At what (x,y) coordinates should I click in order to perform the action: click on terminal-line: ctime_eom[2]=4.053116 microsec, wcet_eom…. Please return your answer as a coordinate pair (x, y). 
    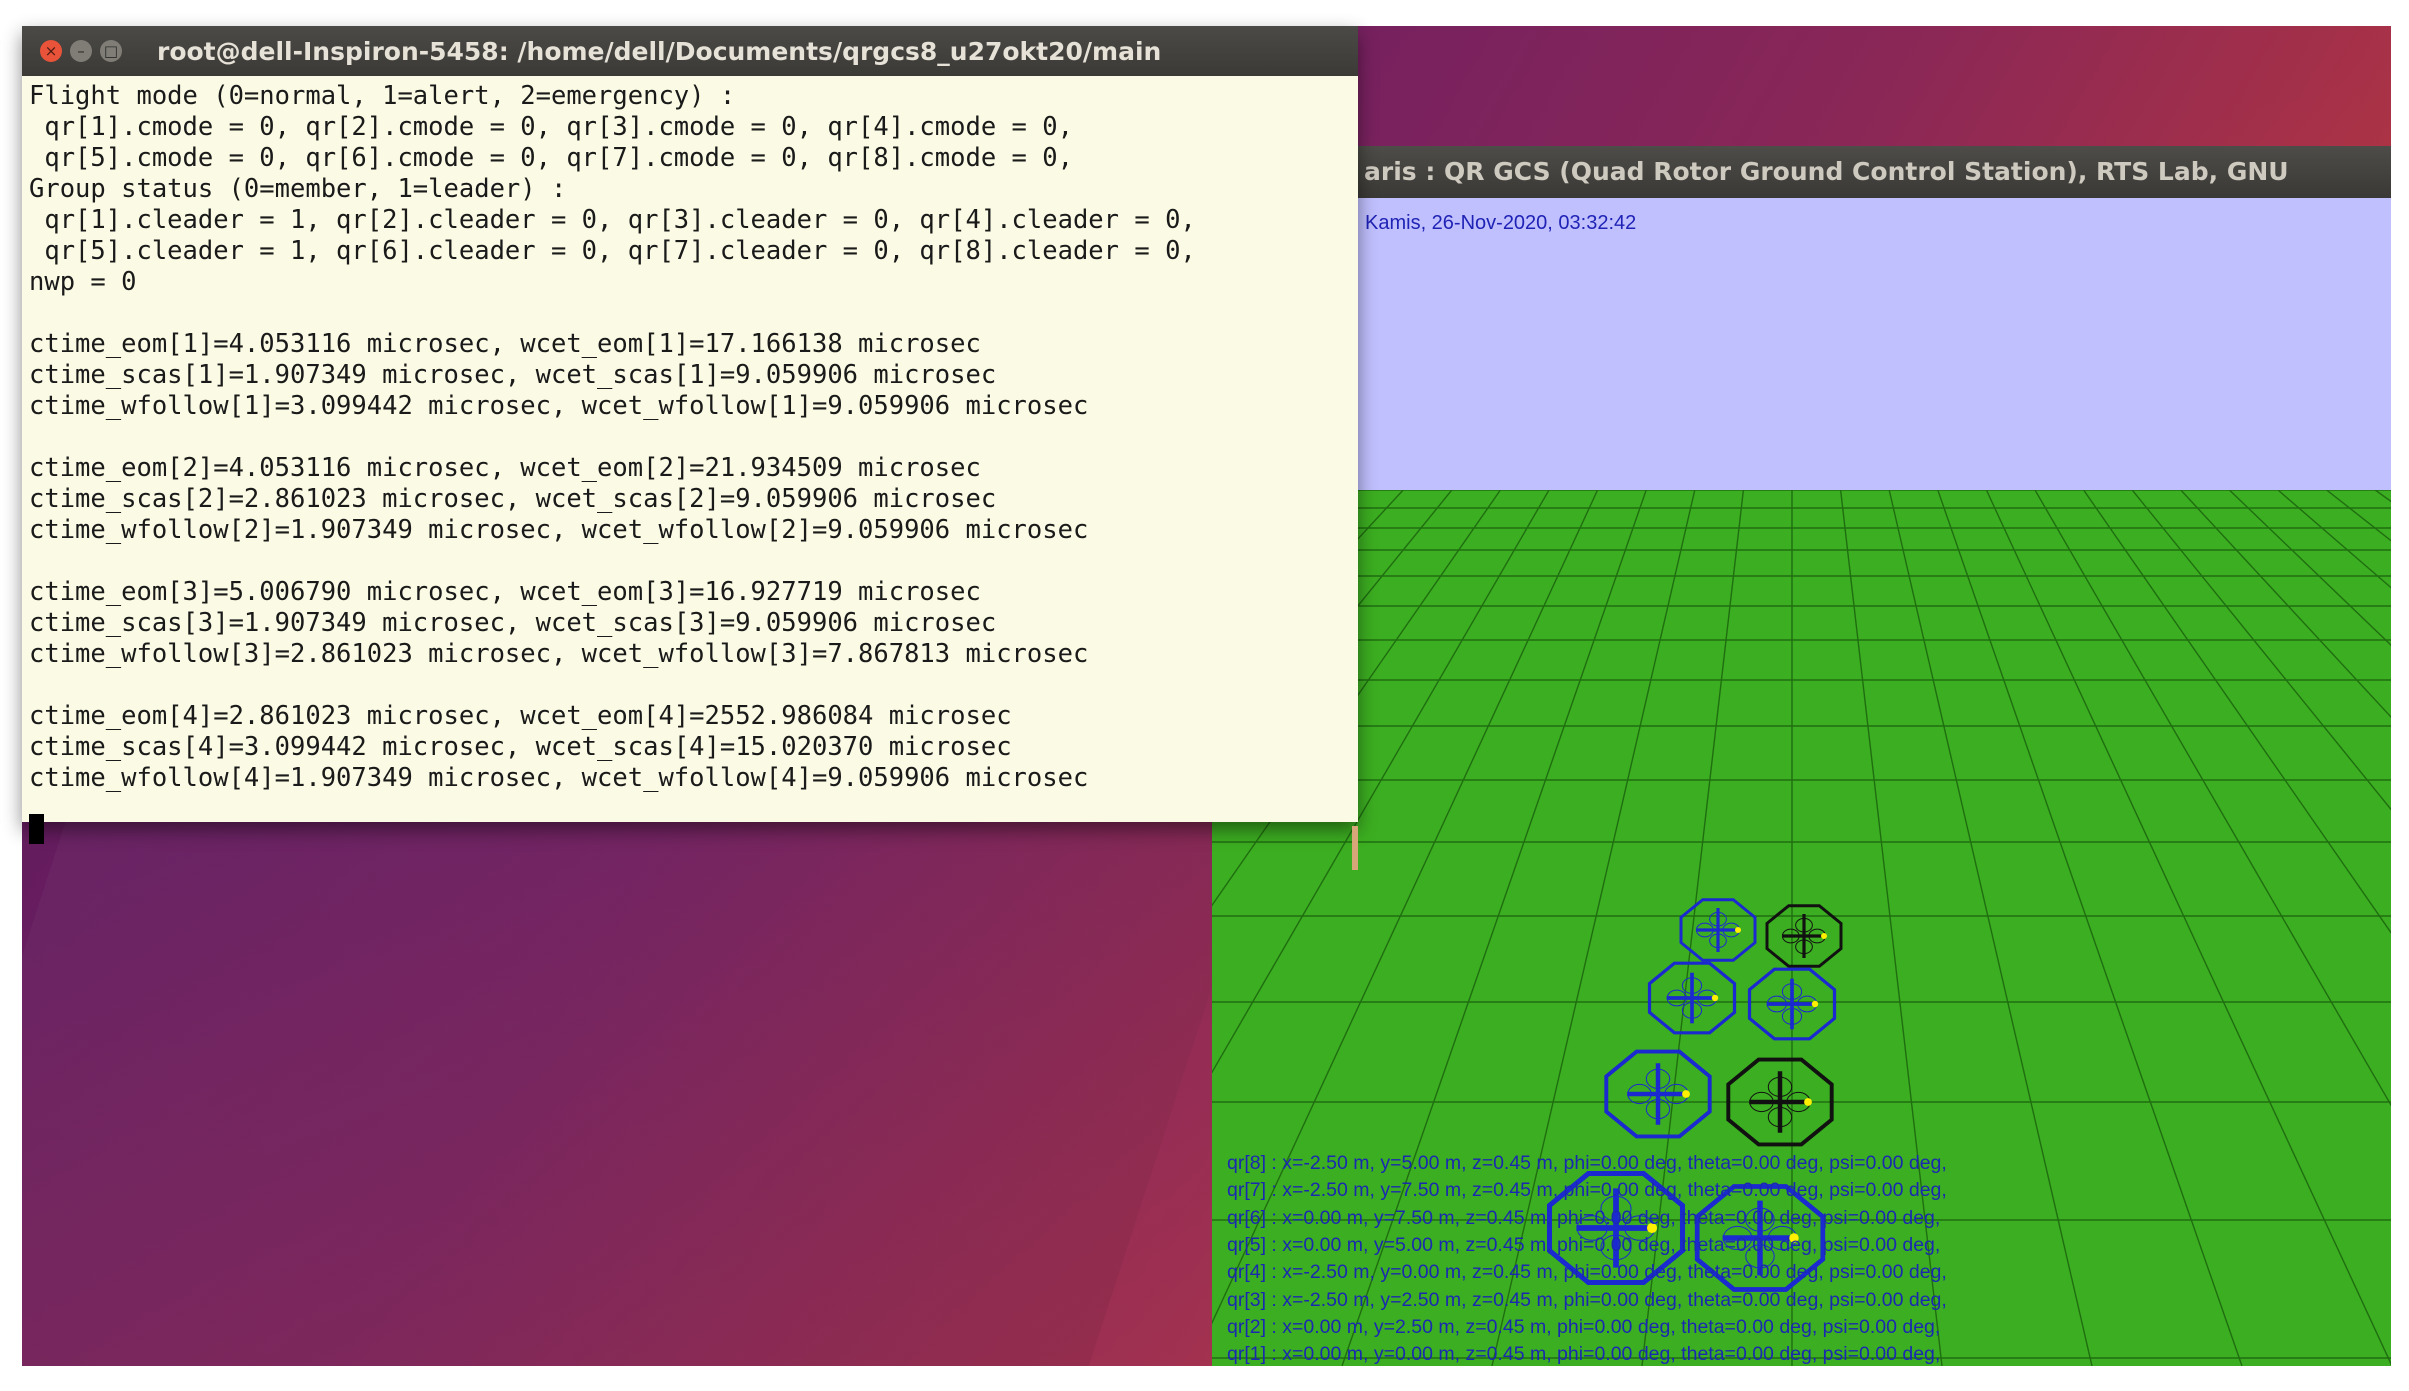
    Looking at the image, I should click on (505, 468).